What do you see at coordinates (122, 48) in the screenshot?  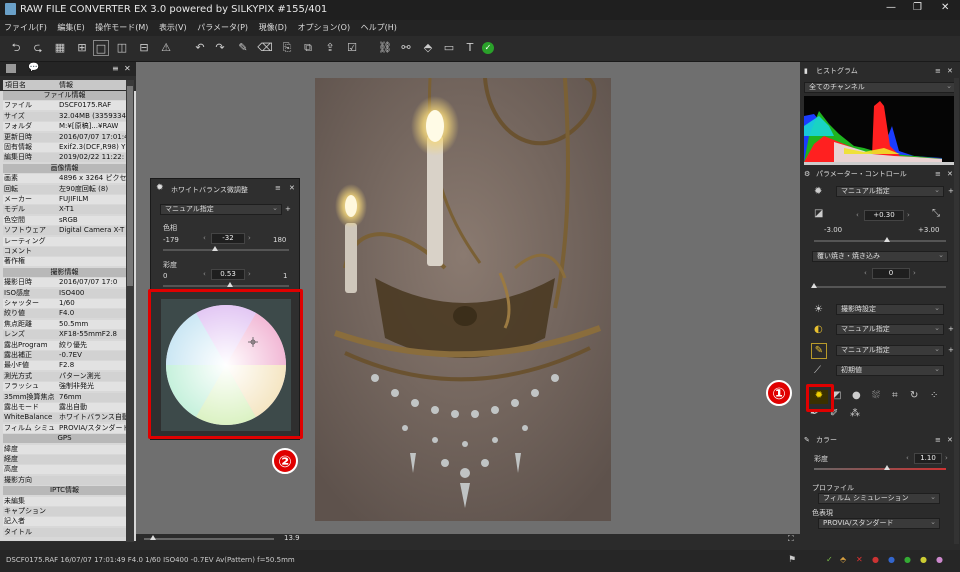 I see `compare-icon: ◫` at bounding box center [122, 48].